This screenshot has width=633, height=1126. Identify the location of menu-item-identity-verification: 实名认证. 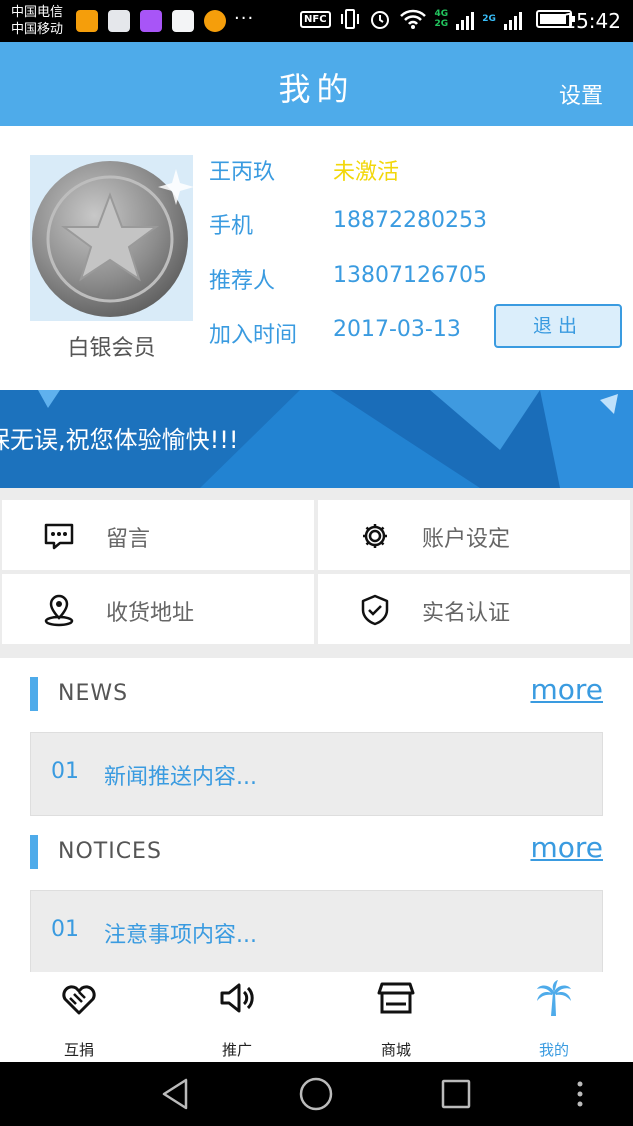
(474, 609).